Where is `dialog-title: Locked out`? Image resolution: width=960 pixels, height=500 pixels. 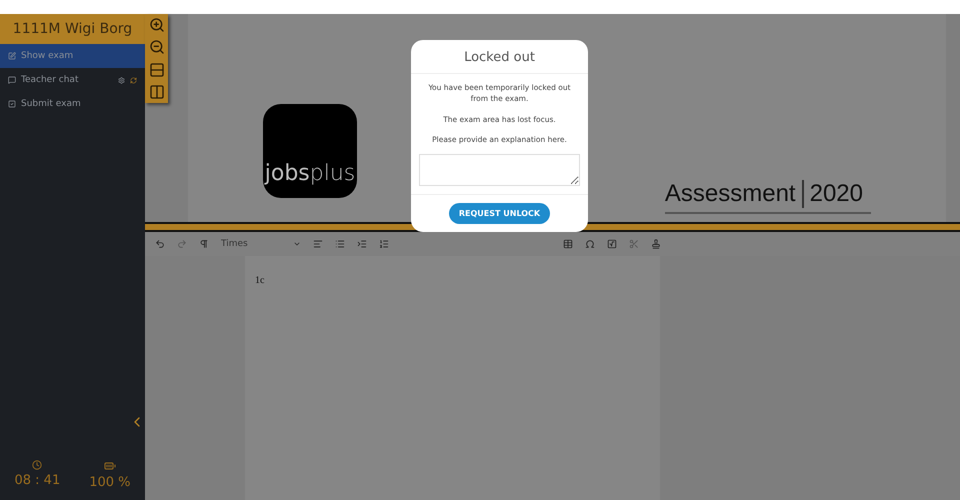
dialog-title: Locked out is located at coordinates (499, 57).